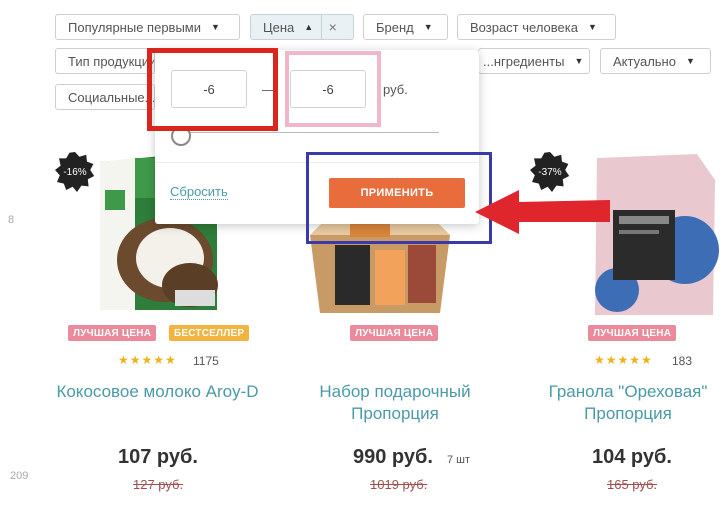 The height and width of the screenshot is (518, 726). What do you see at coordinates (158, 457) in the screenshot?
I see `product-price: 107 руб.` at bounding box center [158, 457].